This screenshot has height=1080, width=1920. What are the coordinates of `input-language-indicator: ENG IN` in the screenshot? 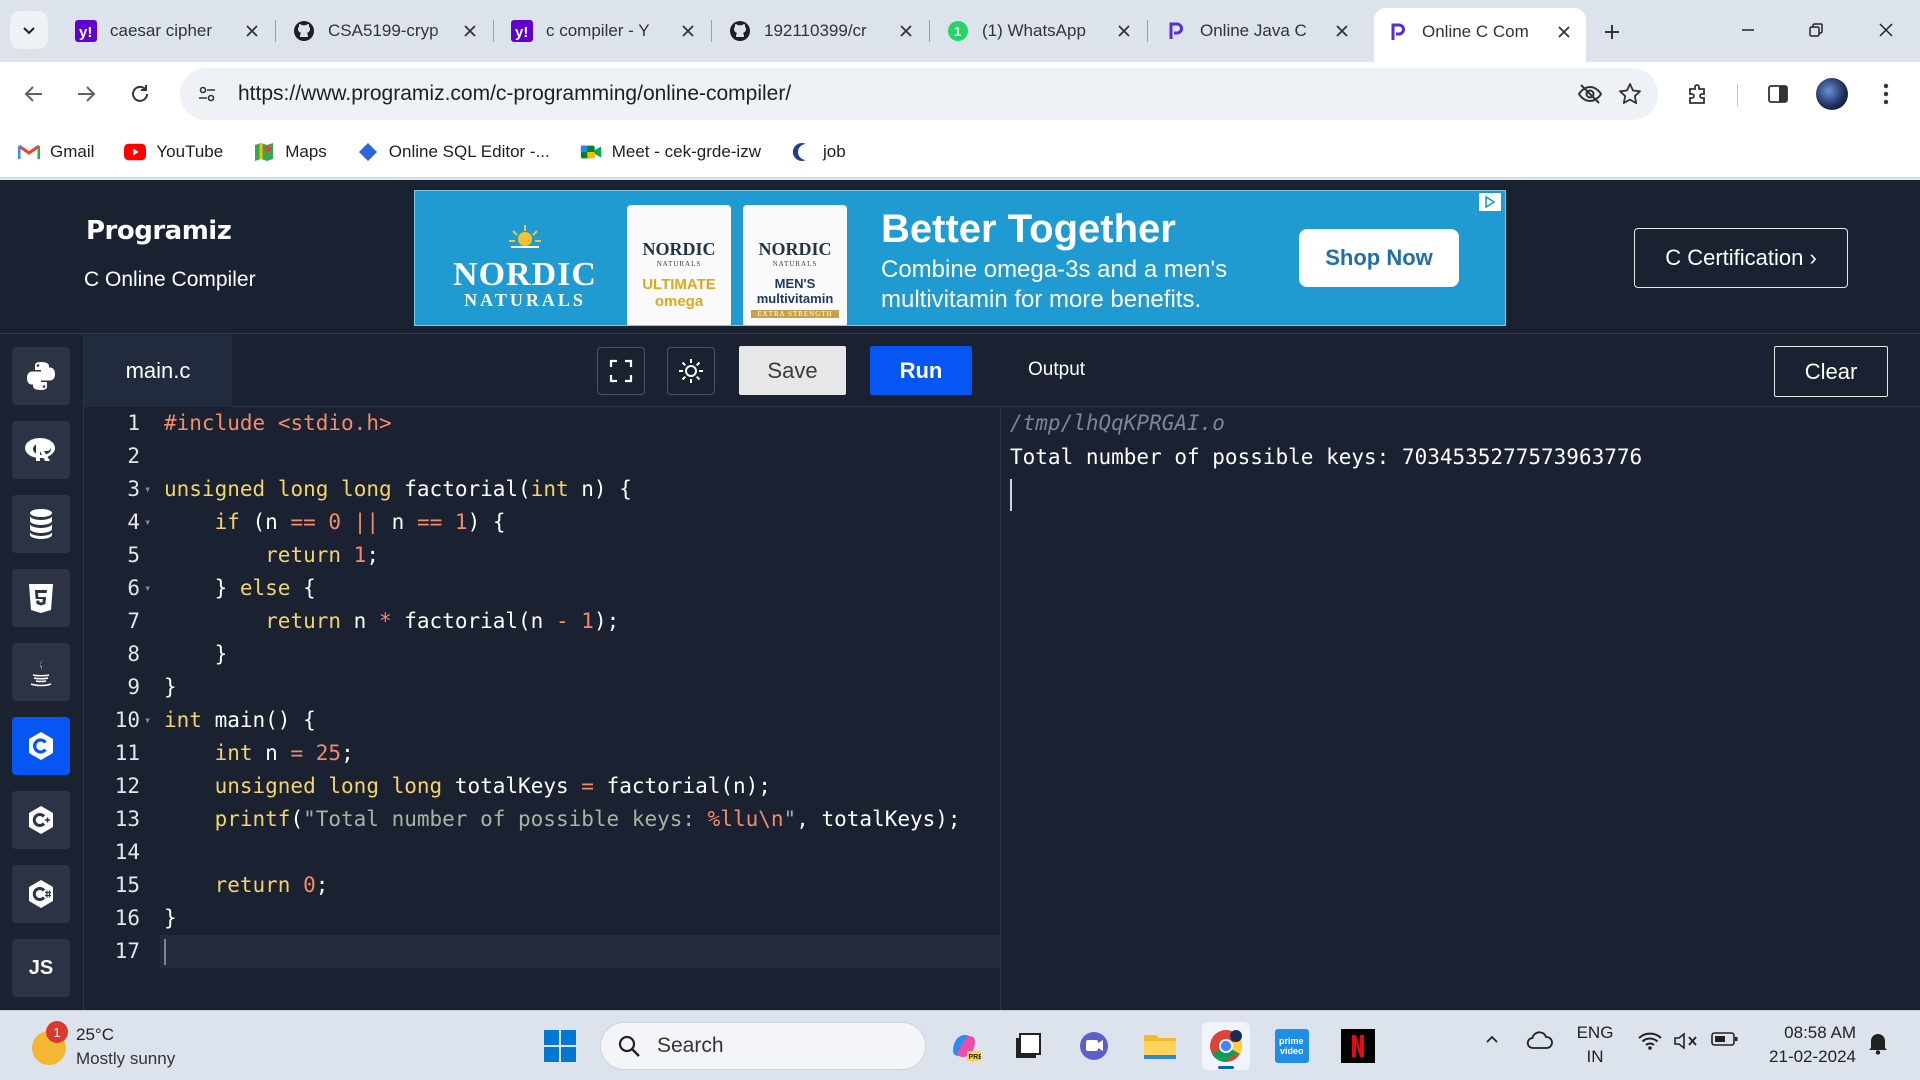 It's located at (1595, 1045).